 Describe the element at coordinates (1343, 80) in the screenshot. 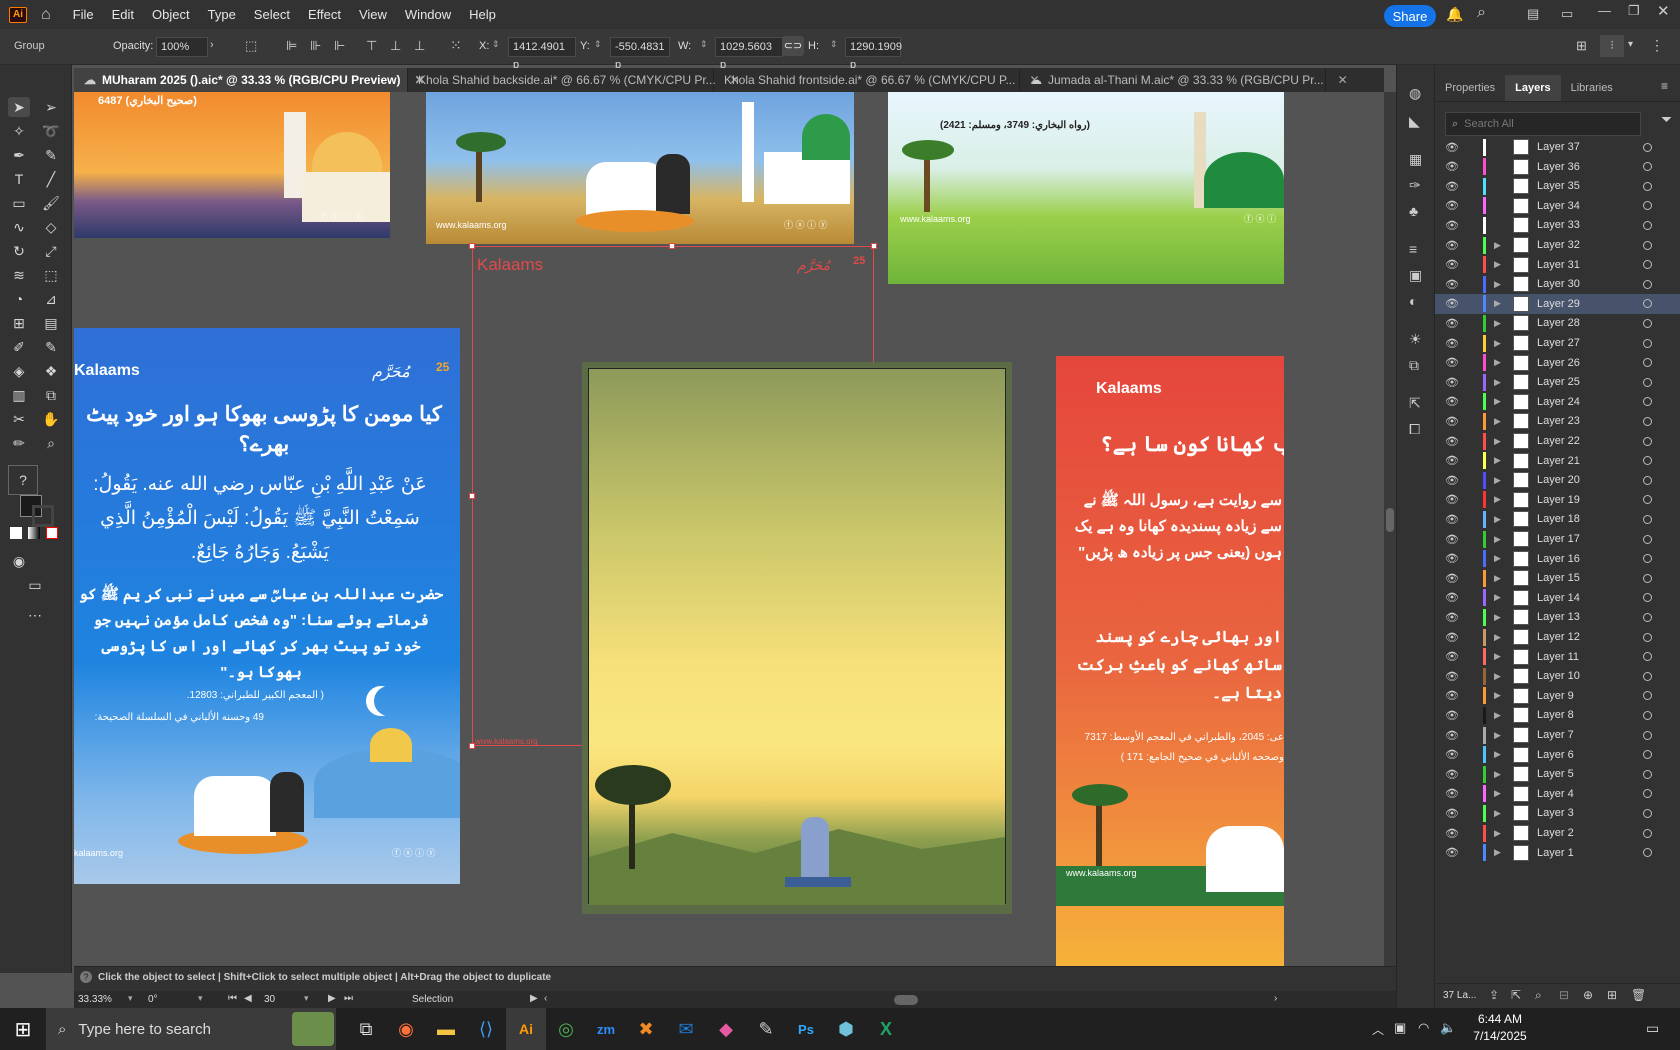

I see `tab-close-icon: ✕` at that location.